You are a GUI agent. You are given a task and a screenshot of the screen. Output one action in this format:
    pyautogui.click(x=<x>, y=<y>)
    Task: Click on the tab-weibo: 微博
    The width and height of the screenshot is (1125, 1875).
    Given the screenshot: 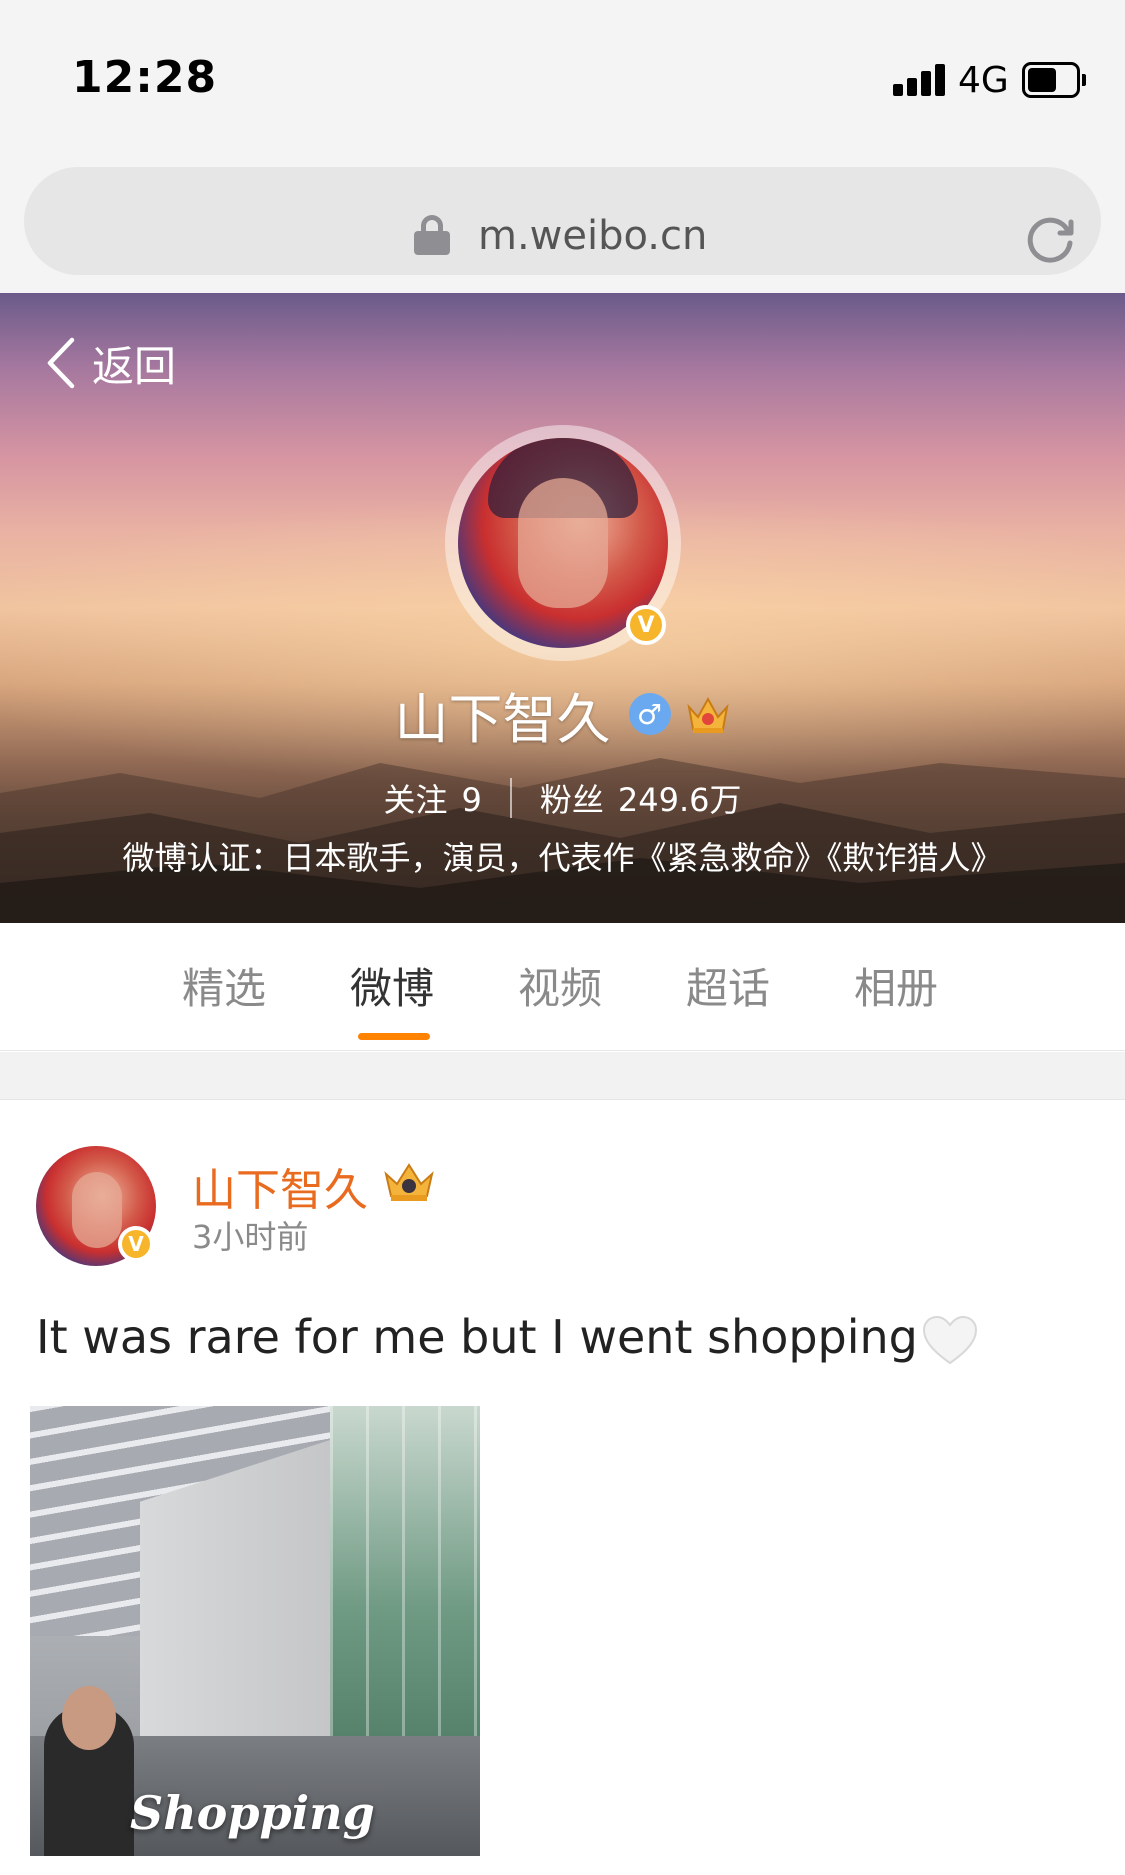 What is the action you would take?
    pyautogui.click(x=392, y=985)
    